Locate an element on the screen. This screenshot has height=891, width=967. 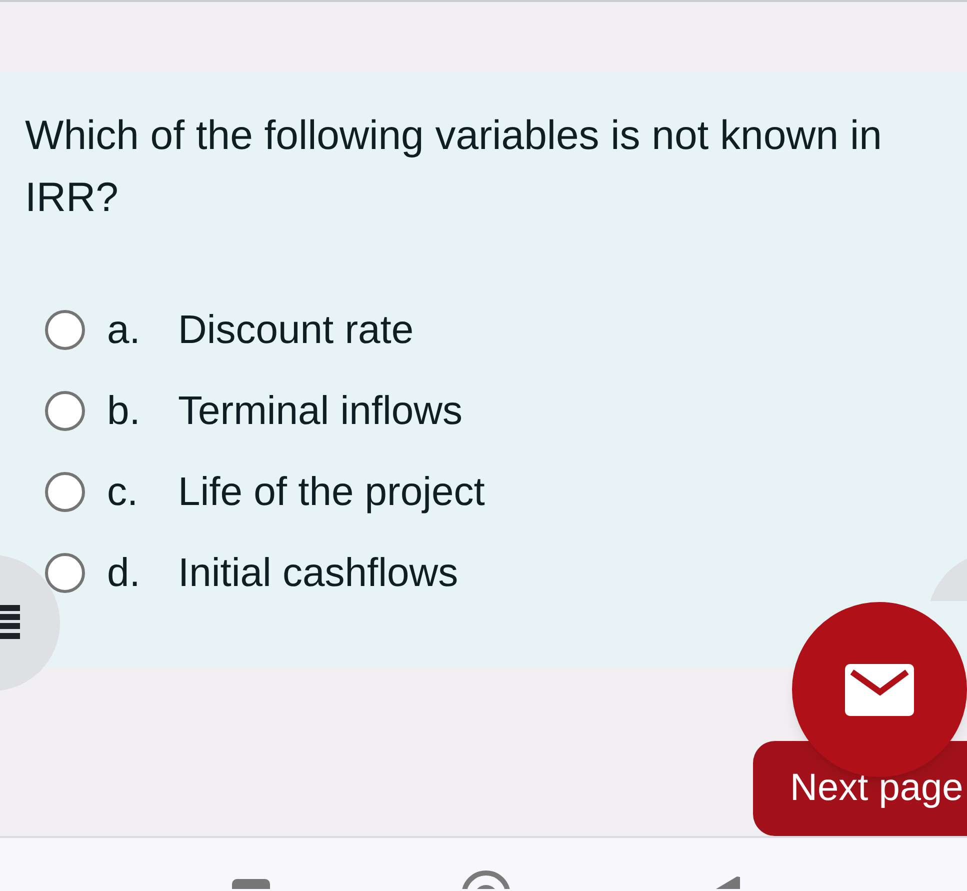
option-letter: d. is located at coordinates (123, 572).